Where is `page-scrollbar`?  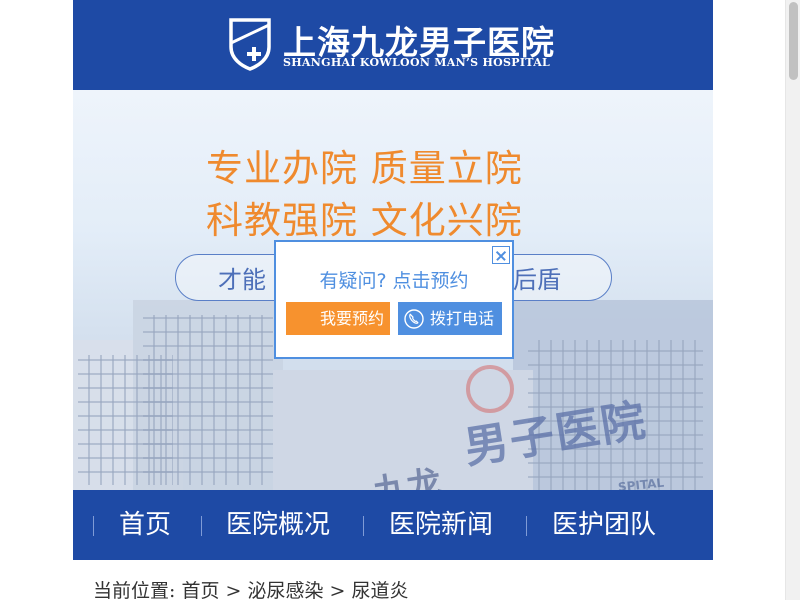 page-scrollbar is located at coordinates (792, 300).